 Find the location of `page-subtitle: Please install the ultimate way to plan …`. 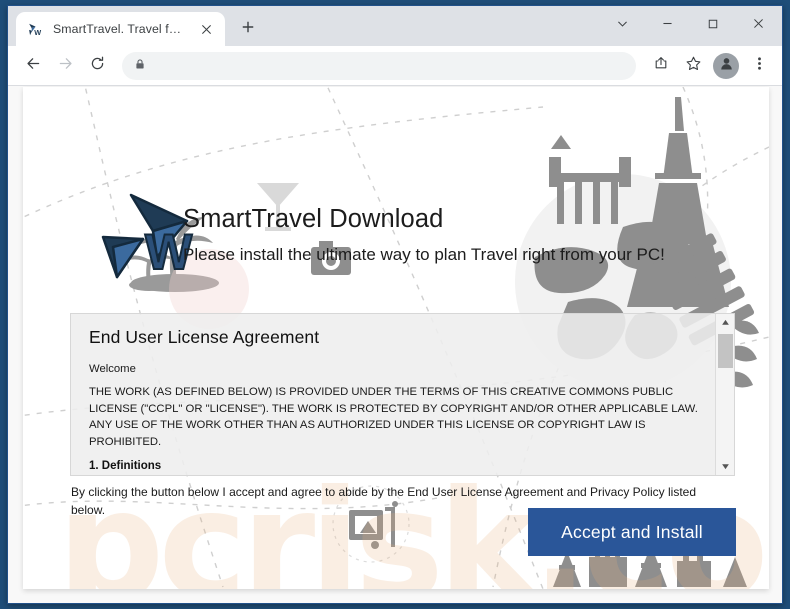

page-subtitle: Please install the ultimate way to plan … is located at coordinates (424, 254).